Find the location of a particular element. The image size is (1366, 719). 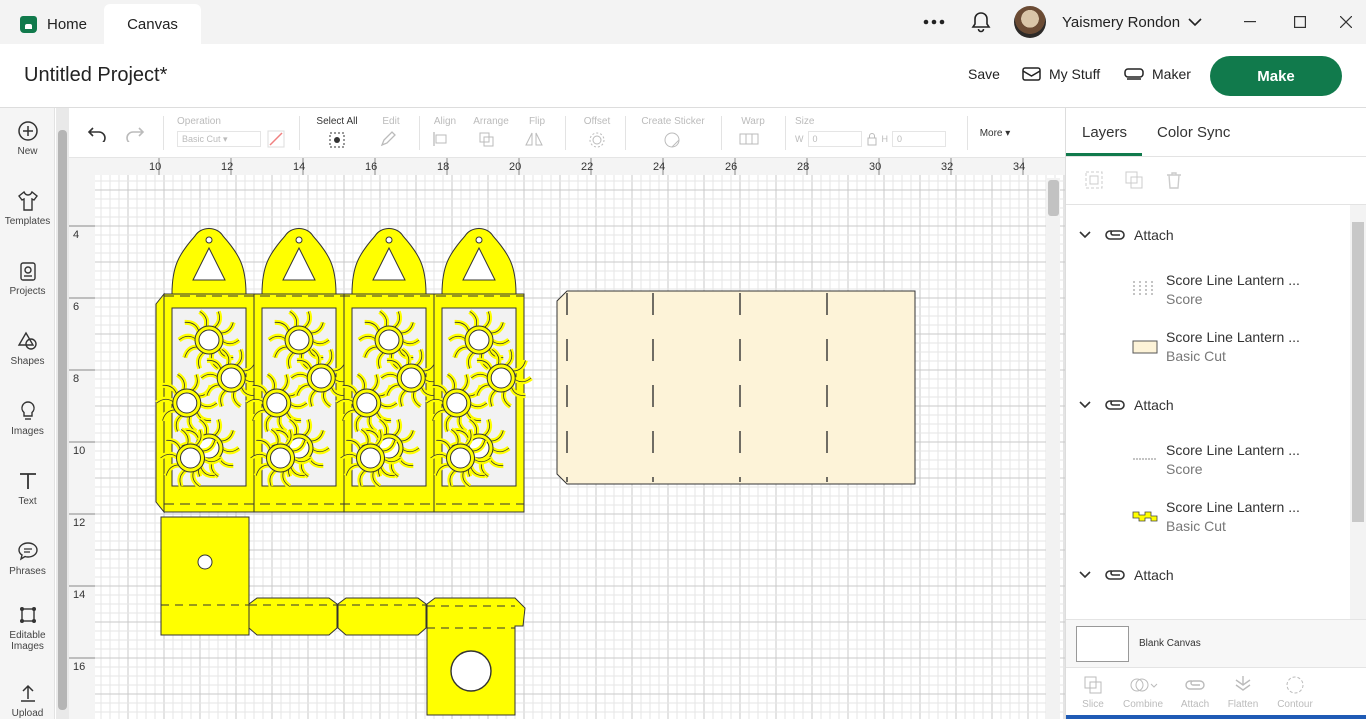

sidebar-item-new: New is located at coordinates (27, 138).